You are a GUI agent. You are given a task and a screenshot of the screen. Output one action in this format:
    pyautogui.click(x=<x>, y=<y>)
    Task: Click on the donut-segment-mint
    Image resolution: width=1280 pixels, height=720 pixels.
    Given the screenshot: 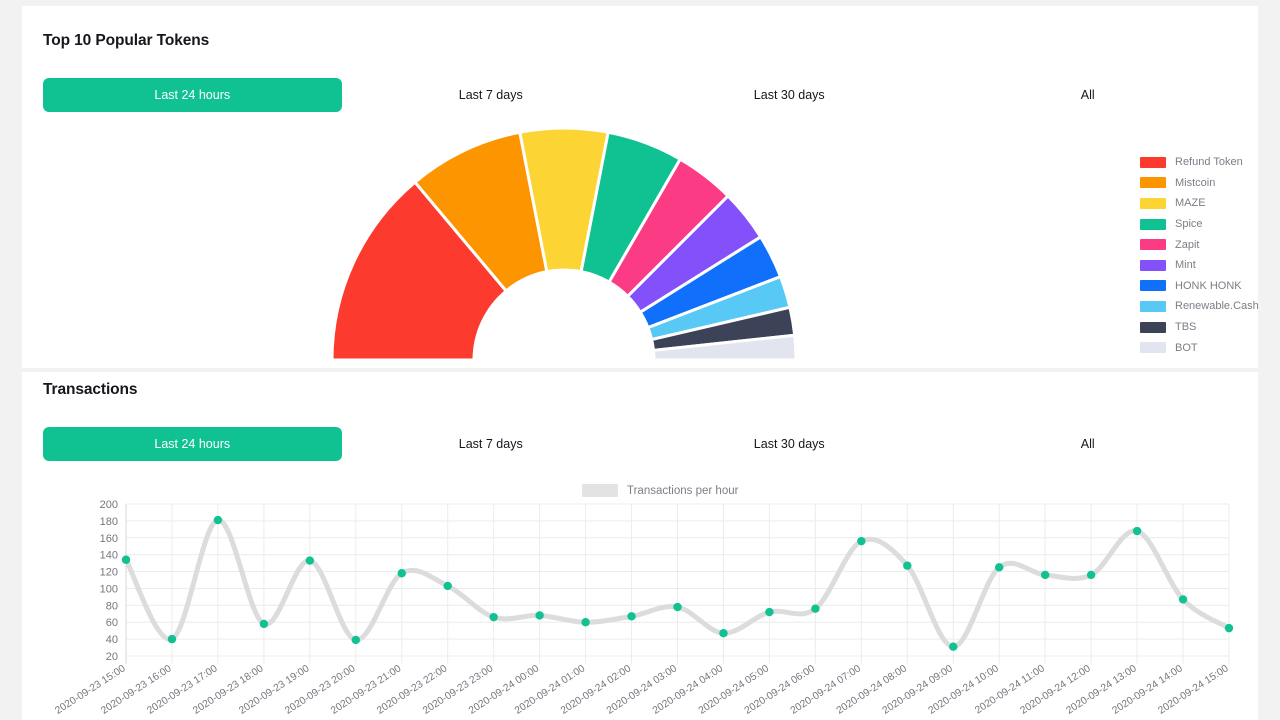 What is the action you would take?
    pyautogui.click(x=694, y=254)
    